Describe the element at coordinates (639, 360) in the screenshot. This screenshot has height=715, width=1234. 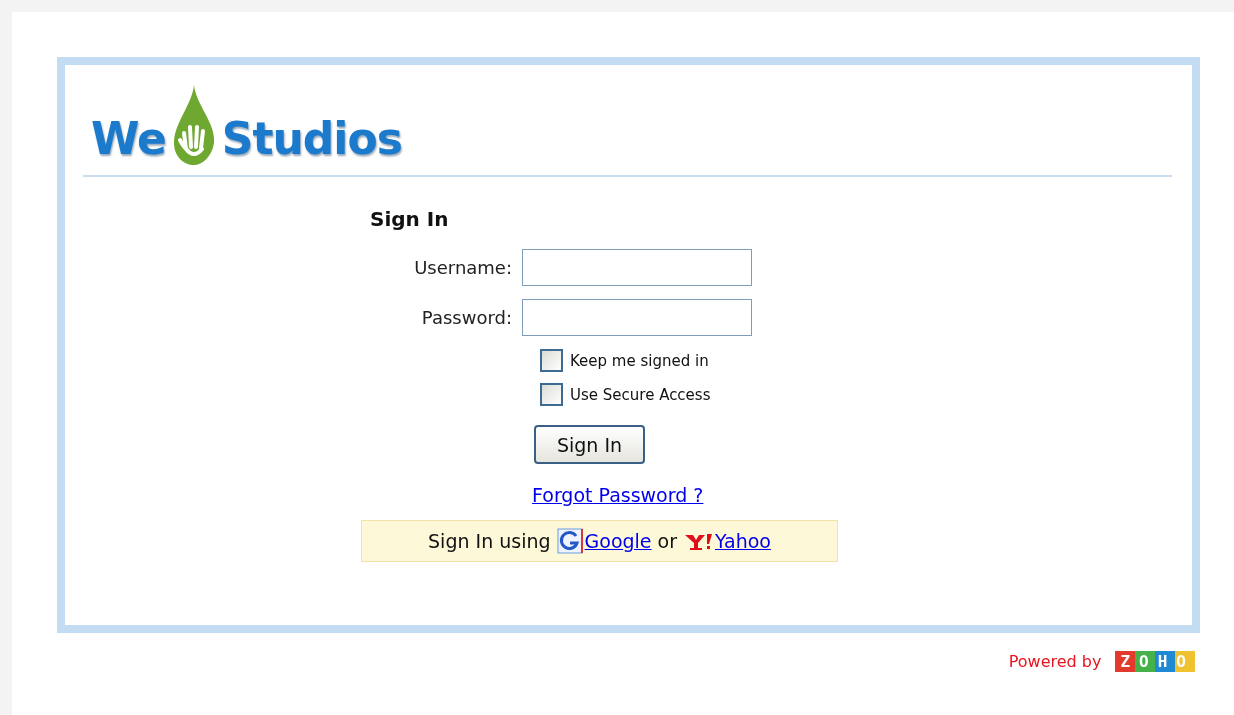
I see `checkbox-label: Keep me signed in` at that location.